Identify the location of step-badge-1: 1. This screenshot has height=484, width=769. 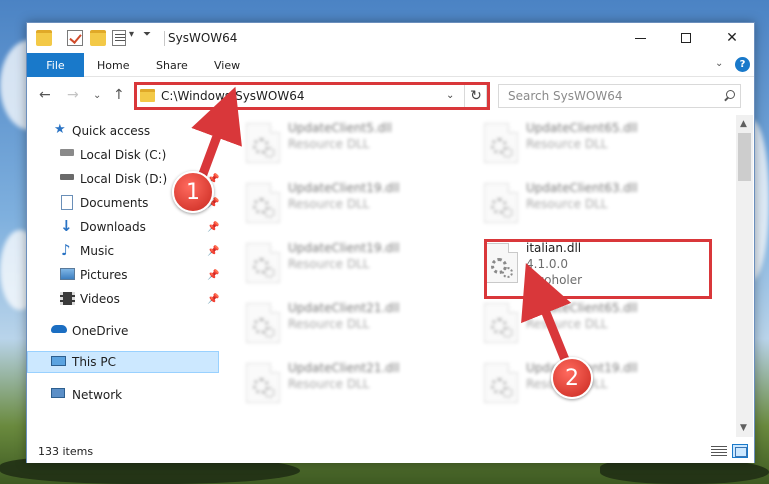
(193, 192).